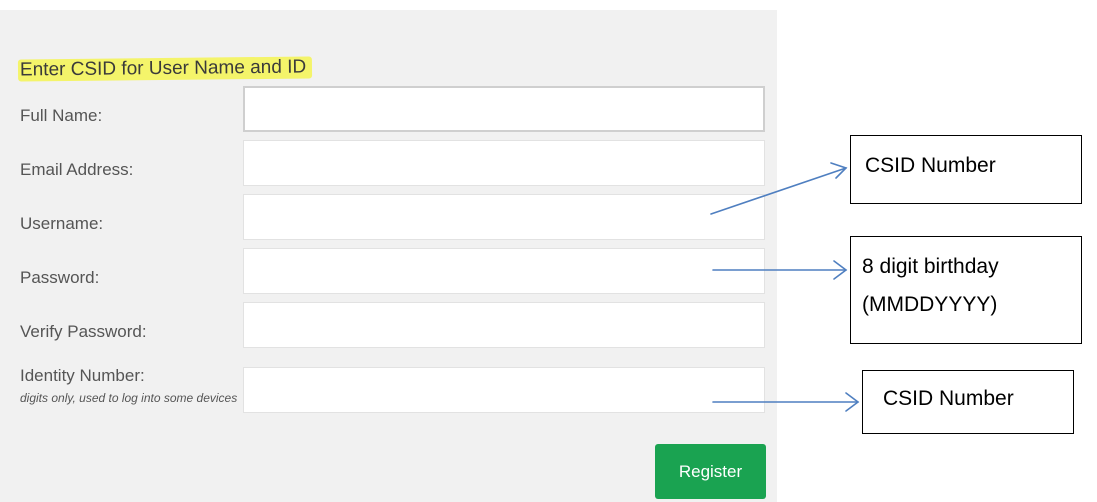 The image size is (1097, 502). What do you see at coordinates (779, 188) in the screenshot?
I see `username-arrow-icon` at bounding box center [779, 188].